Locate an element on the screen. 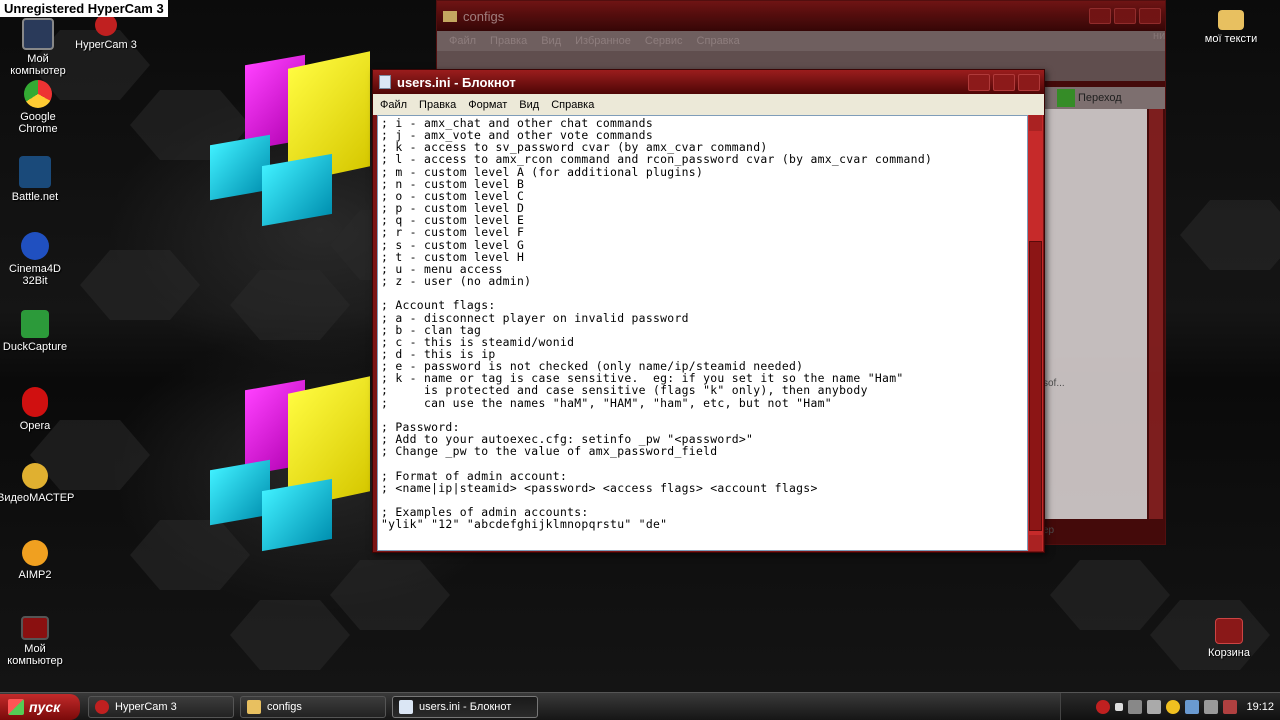 The image size is (1280, 720). desktop-icon-opera: Opera is located at coordinates (36, 409).